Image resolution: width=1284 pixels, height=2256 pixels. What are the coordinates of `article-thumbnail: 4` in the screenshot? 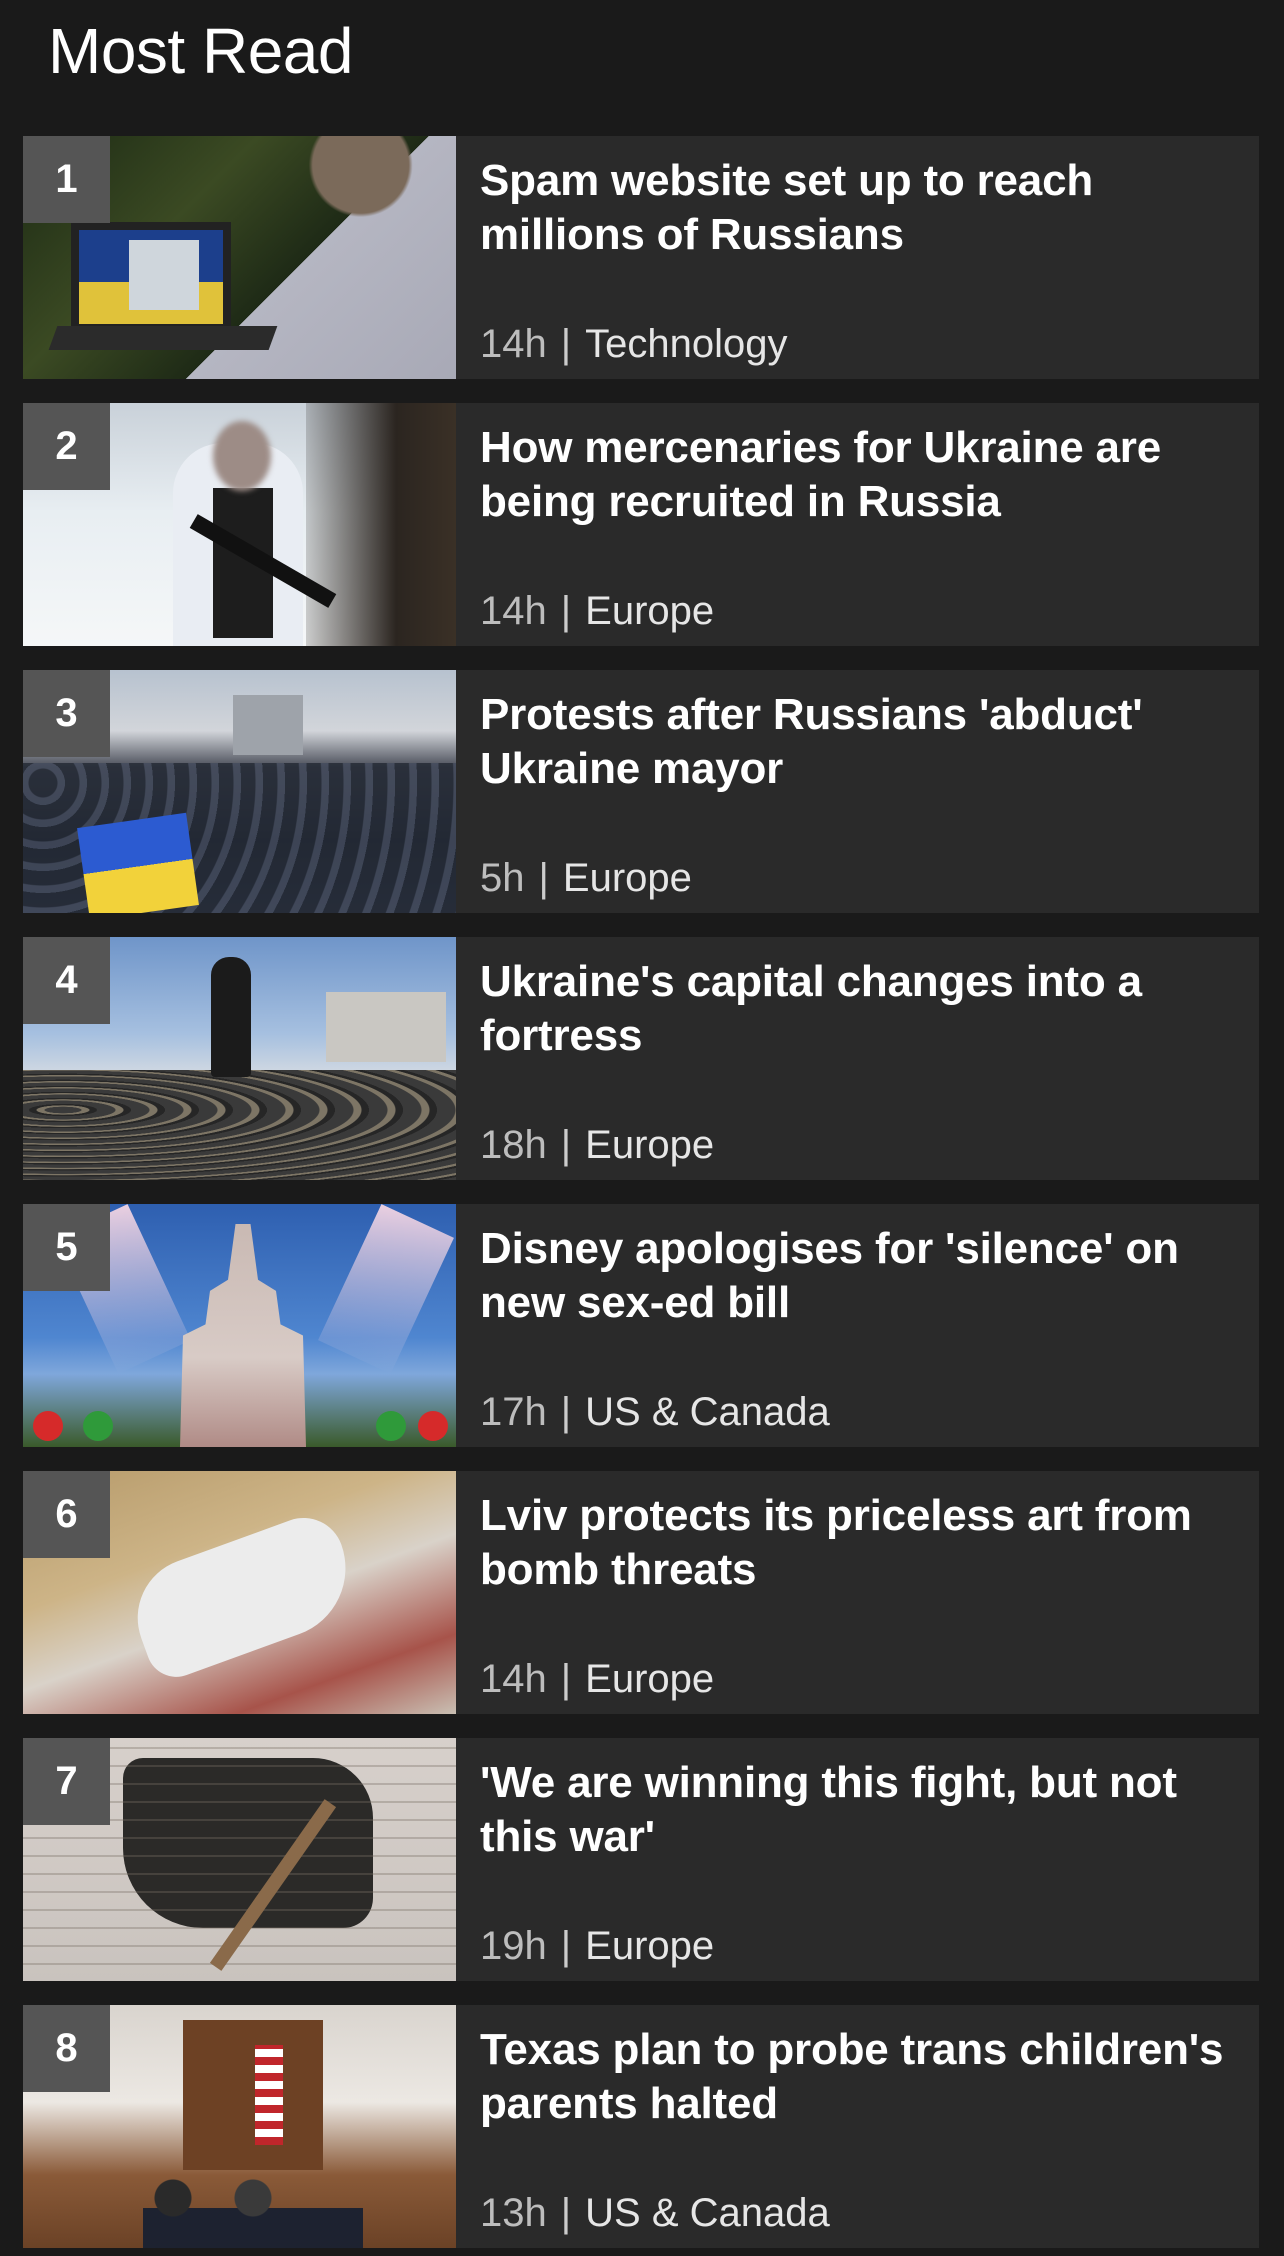 It's located at (239, 1058).